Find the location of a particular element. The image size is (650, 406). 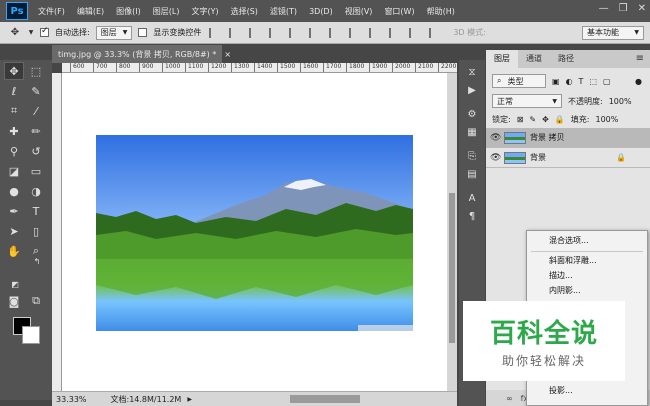

vertical-scrollbar is located at coordinates (452, 232).